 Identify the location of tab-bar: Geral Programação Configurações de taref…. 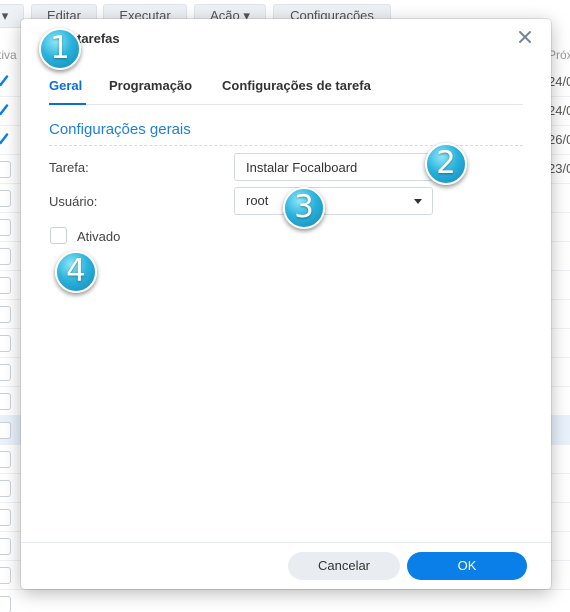
(286, 90).